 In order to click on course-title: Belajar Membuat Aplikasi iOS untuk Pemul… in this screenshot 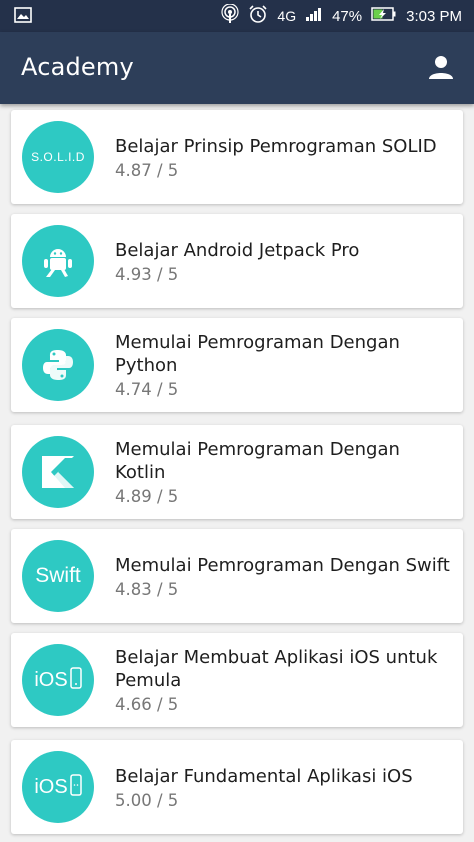, I will do `click(276, 669)`.